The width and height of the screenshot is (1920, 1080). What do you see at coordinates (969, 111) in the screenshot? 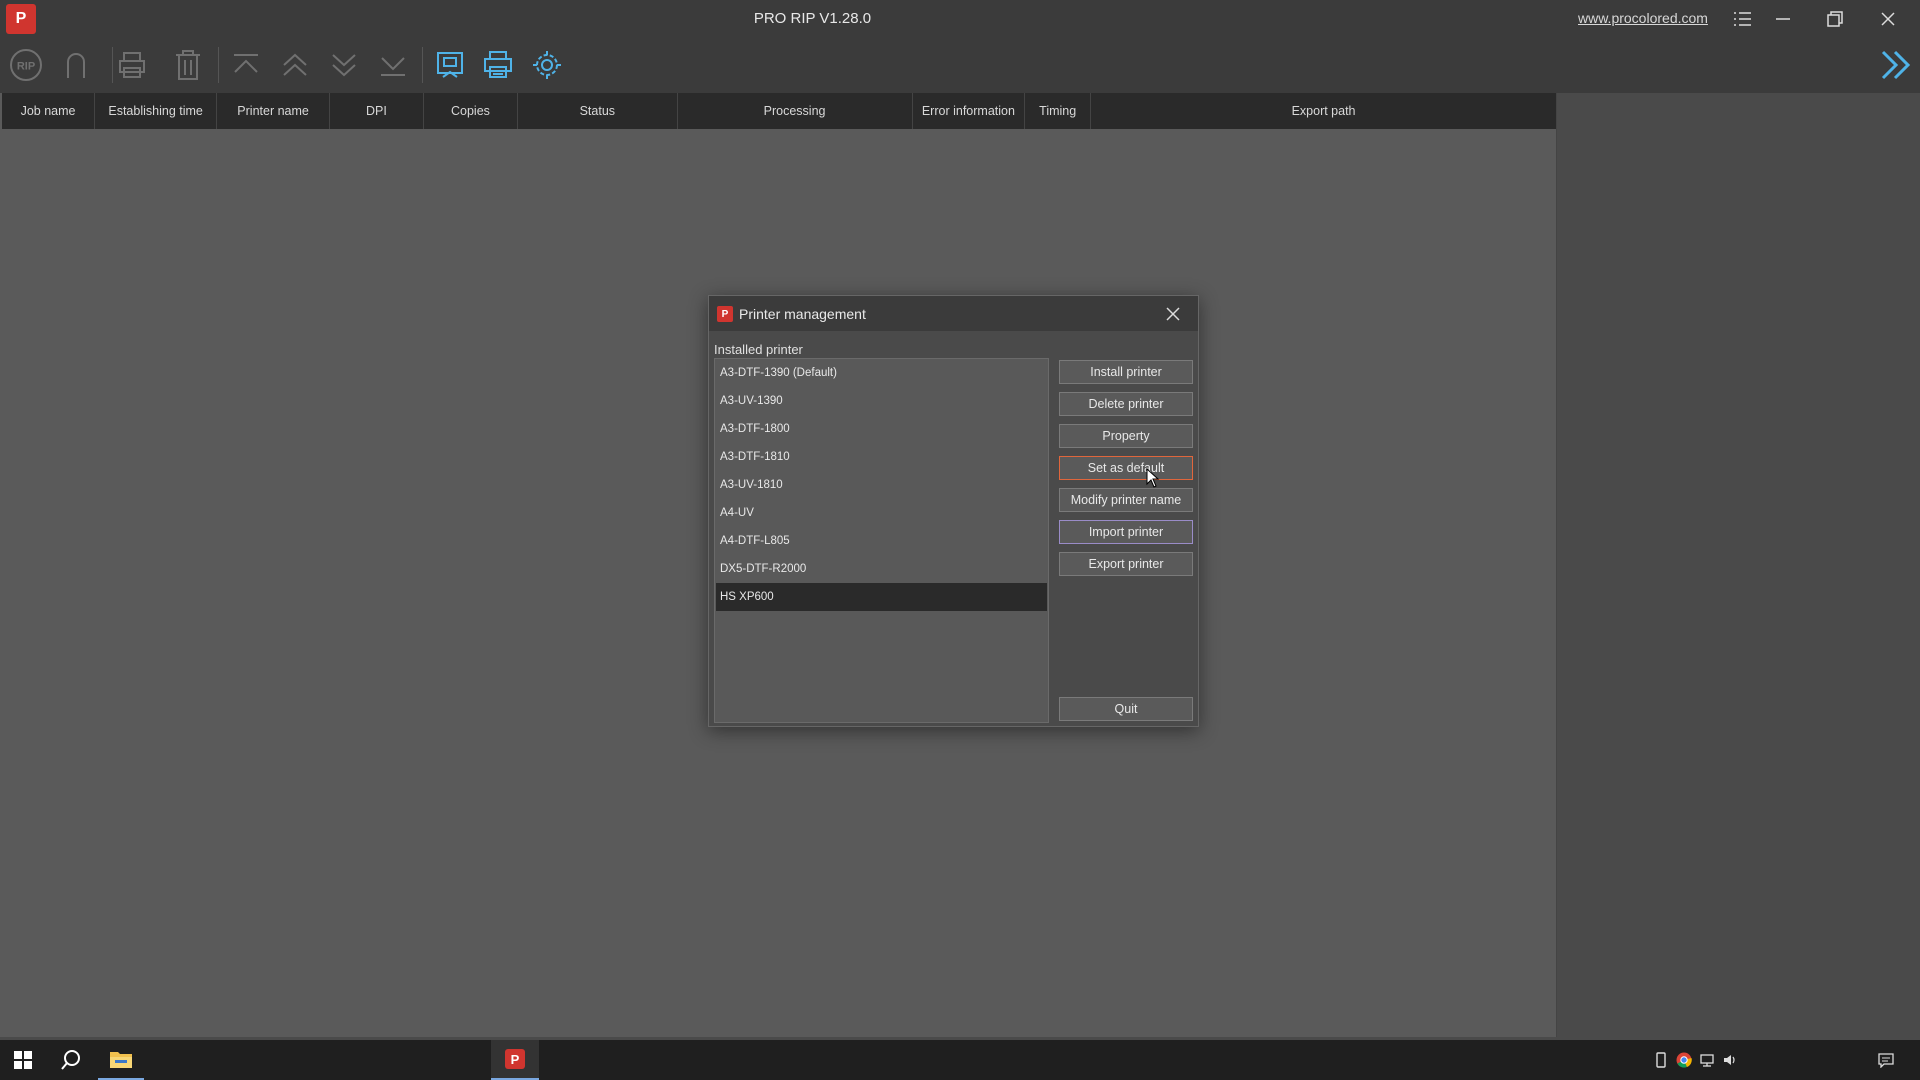
I see `column-error-information: Error information` at bounding box center [969, 111].